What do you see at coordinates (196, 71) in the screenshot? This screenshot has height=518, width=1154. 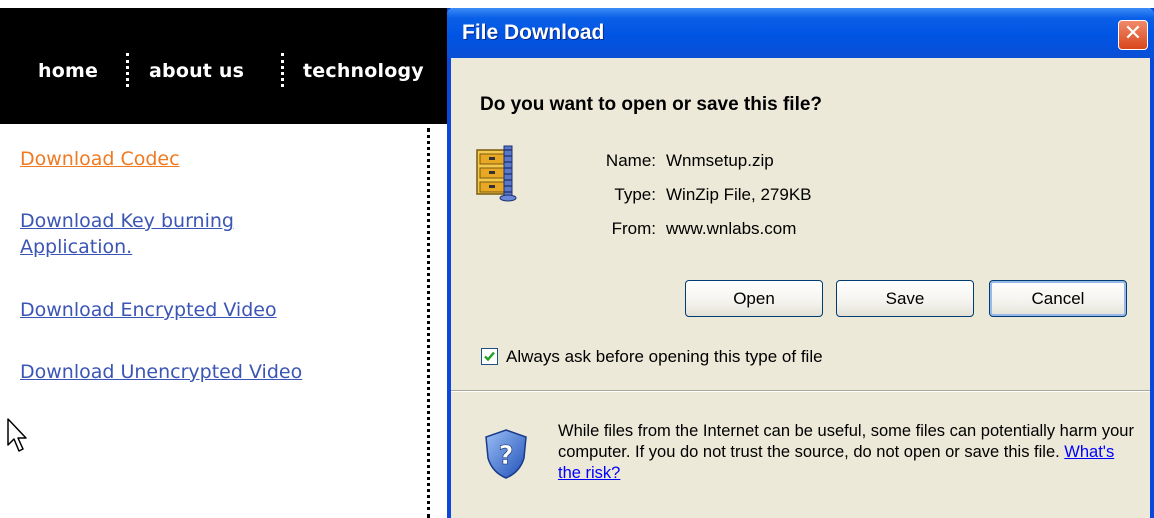 I see `nav-about-us: about us` at bounding box center [196, 71].